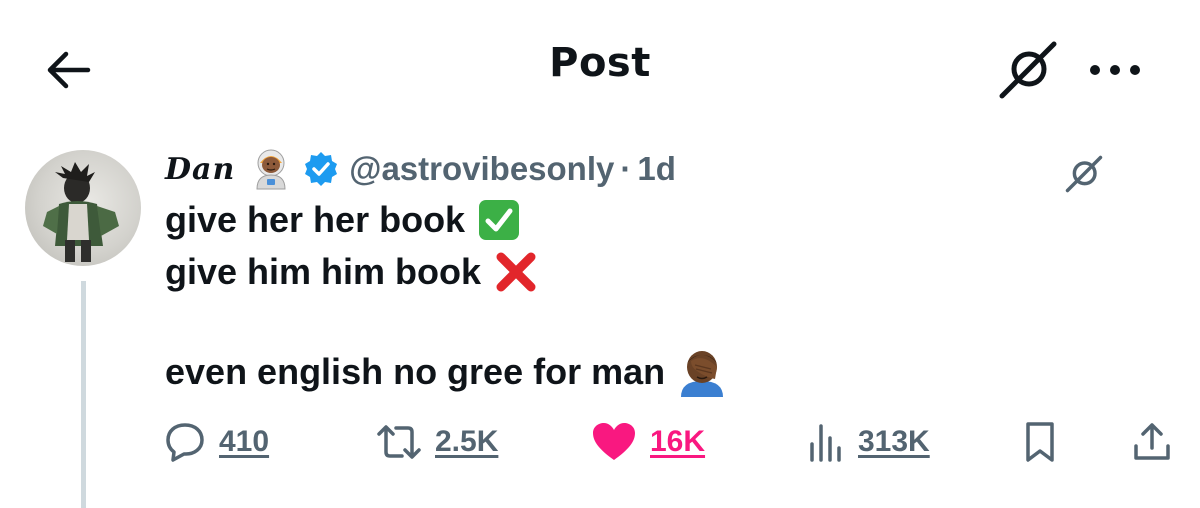  I want to click on analytics-icon, so click(825, 443).